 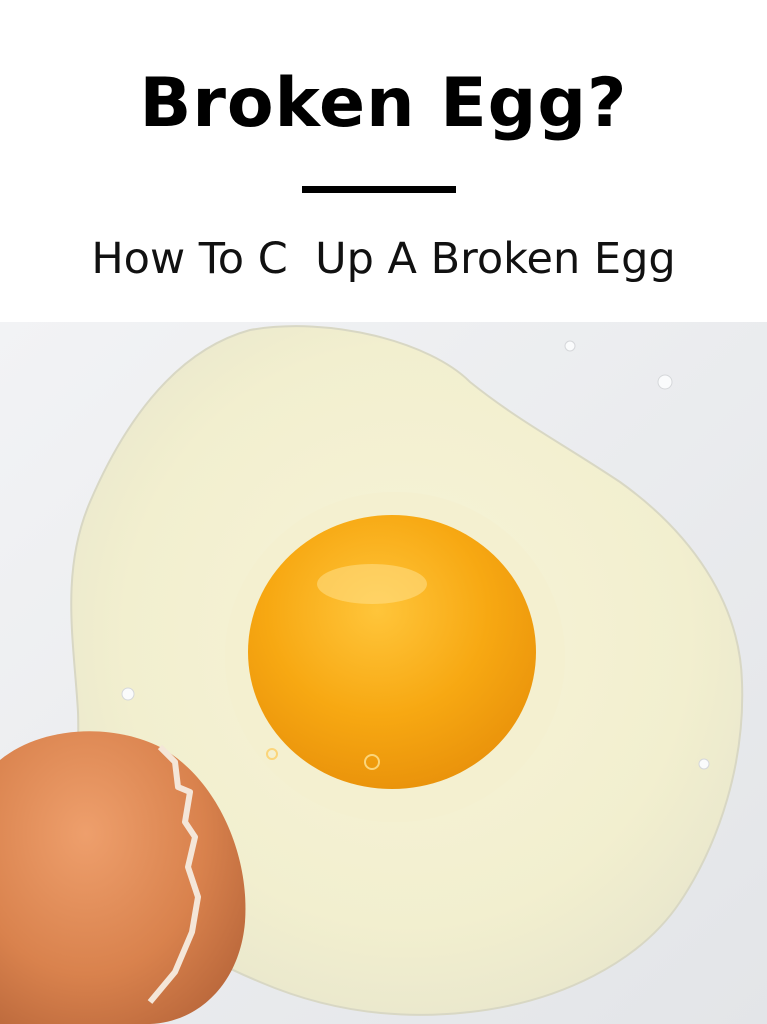 I want to click on title-divider, so click(x=379, y=189).